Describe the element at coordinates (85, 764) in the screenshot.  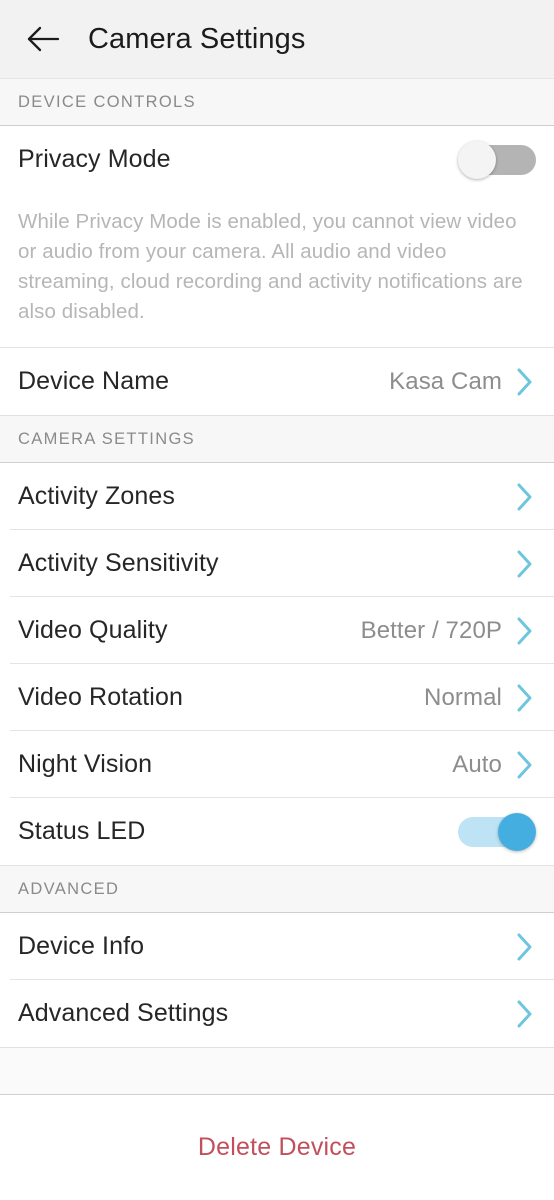
I see `row-label: Night Vision` at that location.